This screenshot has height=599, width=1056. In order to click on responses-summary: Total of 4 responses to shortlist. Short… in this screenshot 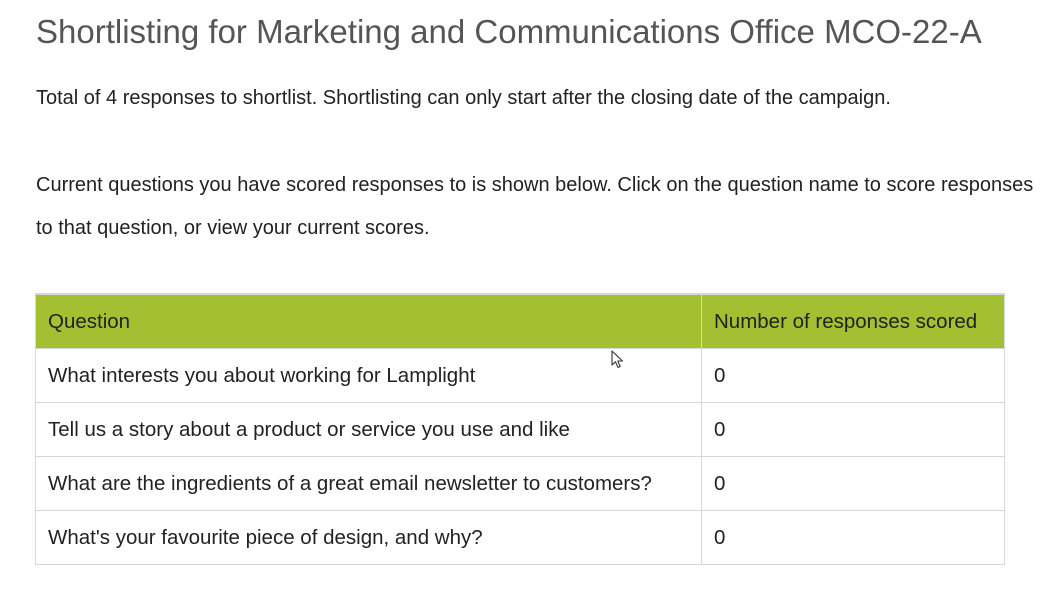, I will do `click(463, 98)`.